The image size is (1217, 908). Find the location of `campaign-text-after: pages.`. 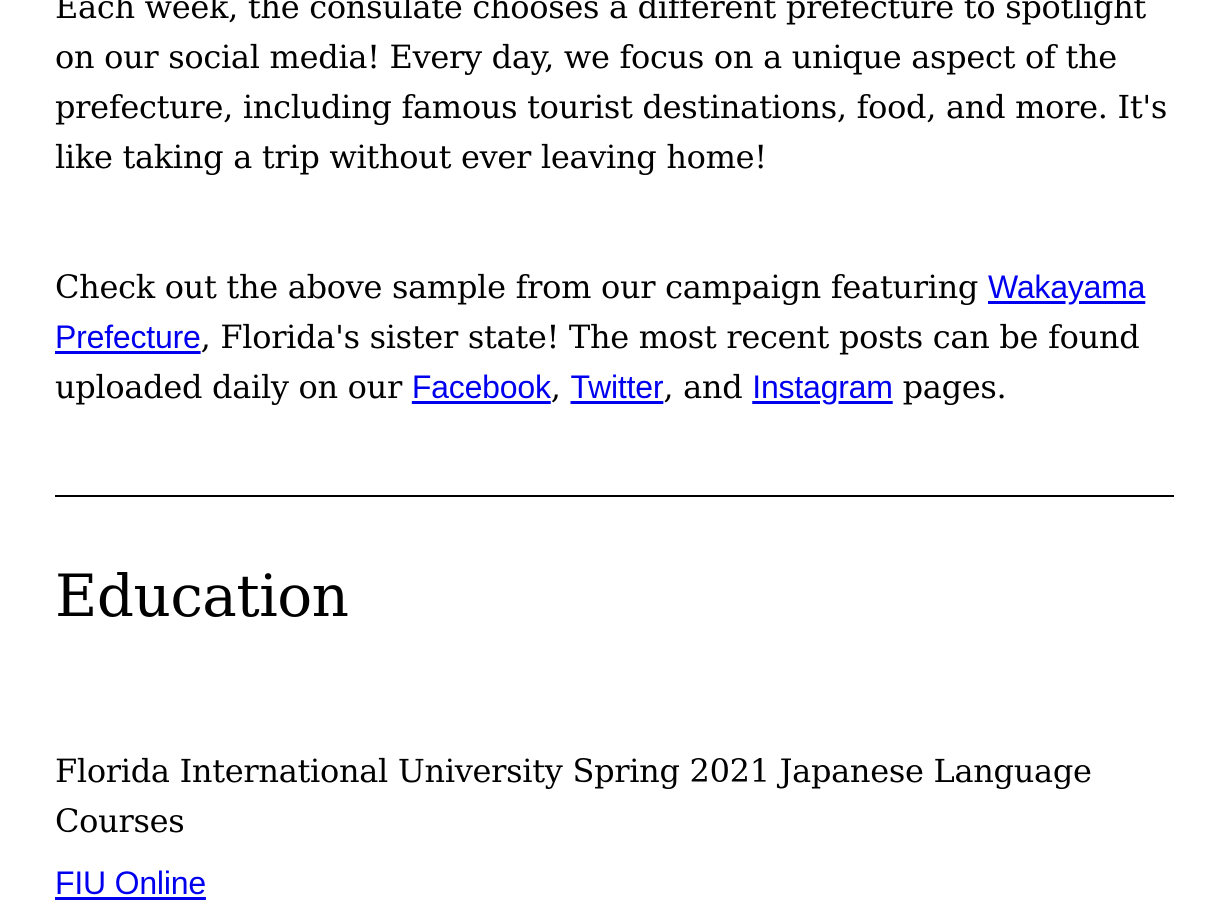

campaign-text-after: pages. is located at coordinates (949, 387).